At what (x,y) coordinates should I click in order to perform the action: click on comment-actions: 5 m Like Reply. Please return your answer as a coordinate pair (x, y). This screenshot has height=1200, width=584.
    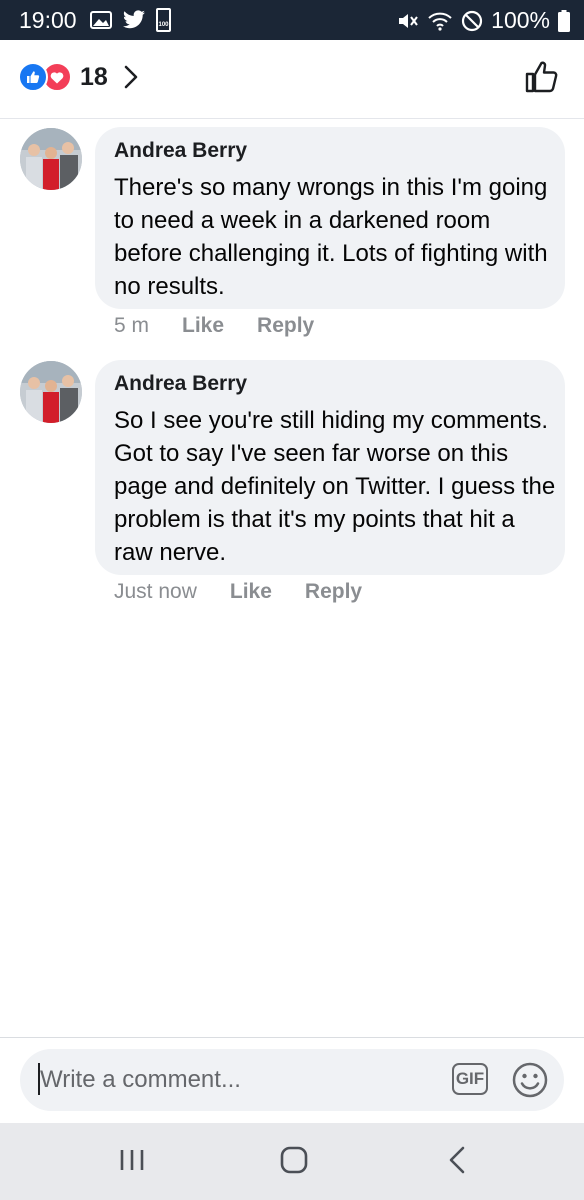
    Looking at the image, I should click on (214, 326).